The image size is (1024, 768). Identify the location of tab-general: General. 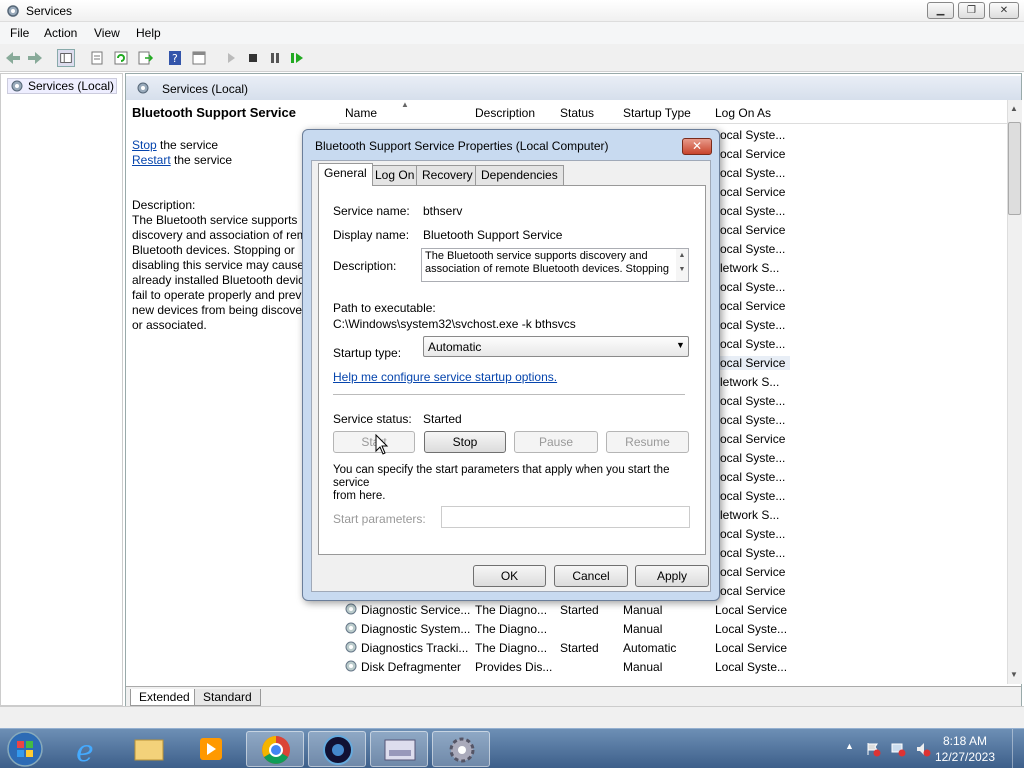
(345, 174).